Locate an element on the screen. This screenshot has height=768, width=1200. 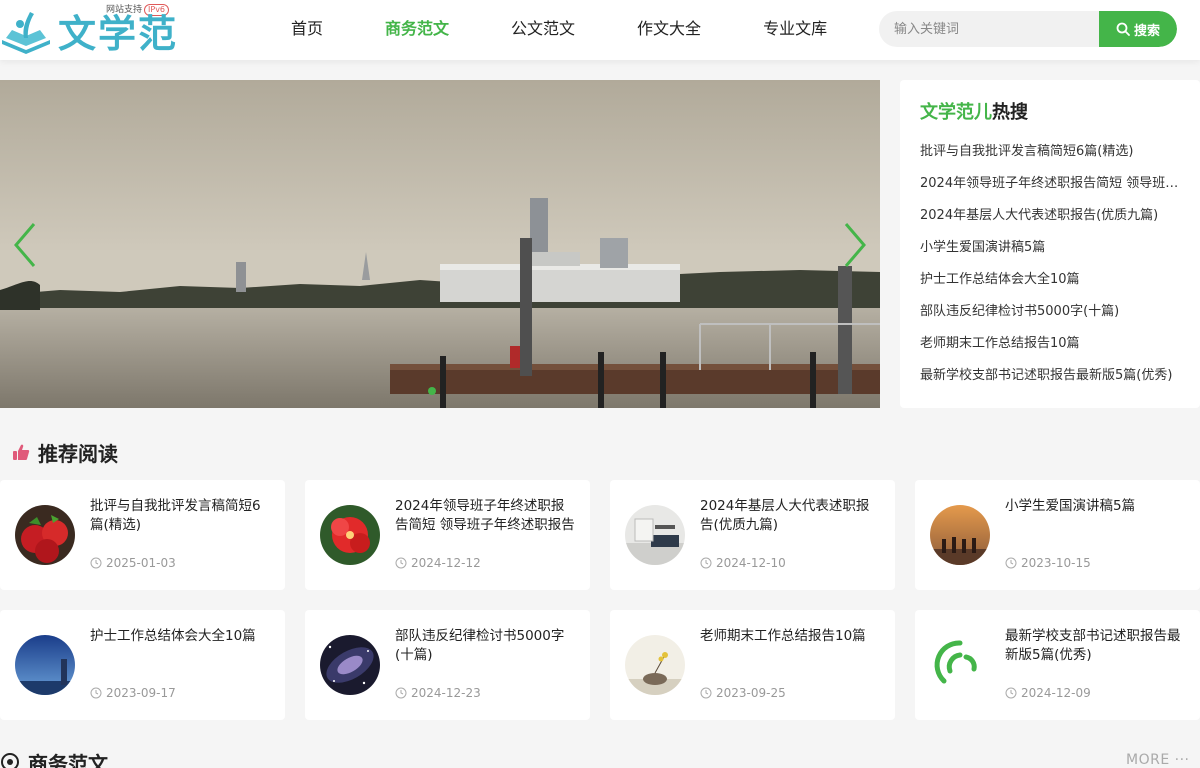
carousel-next-button is located at coordinates (855, 245).